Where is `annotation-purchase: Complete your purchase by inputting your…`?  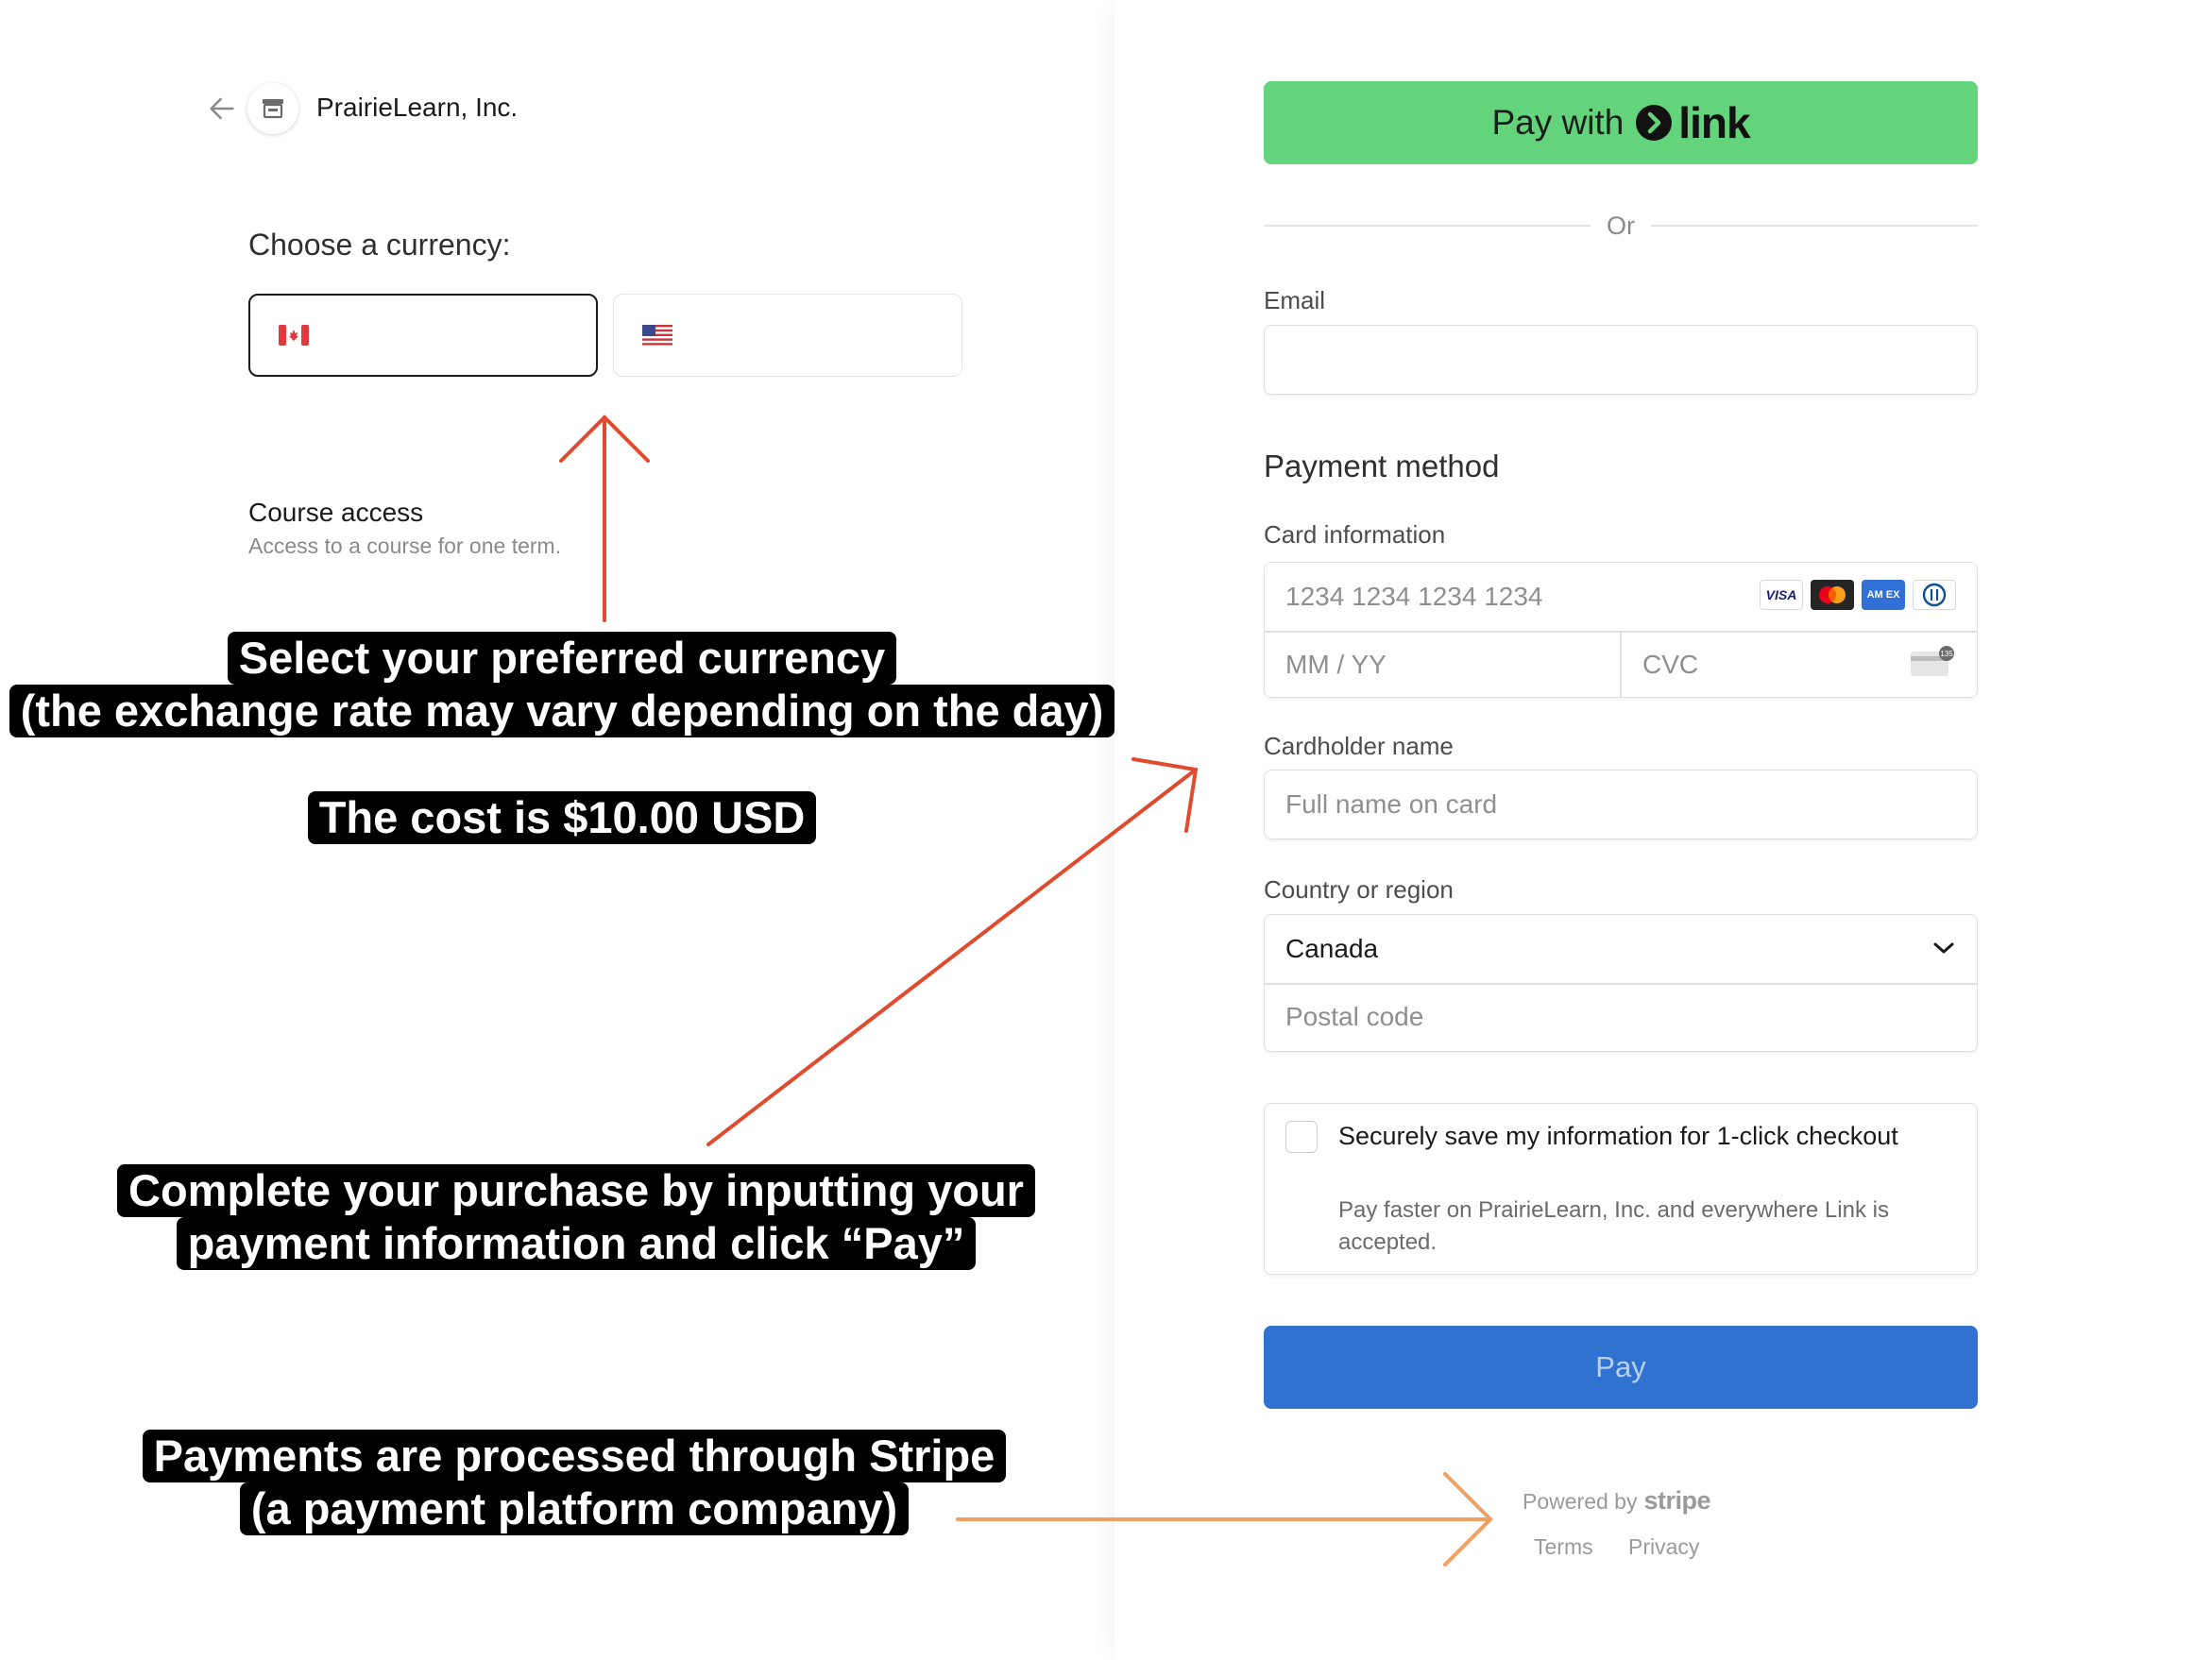
annotation-purchase: Complete your purchase by inputting your… is located at coordinates (576, 1217).